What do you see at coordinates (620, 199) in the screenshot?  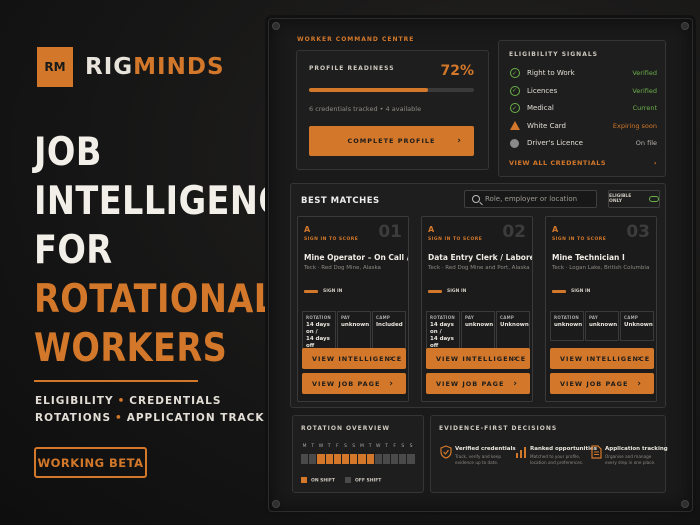 I see `eligible-only-label: ELIGIBLE ONLY` at bounding box center [620, 199].